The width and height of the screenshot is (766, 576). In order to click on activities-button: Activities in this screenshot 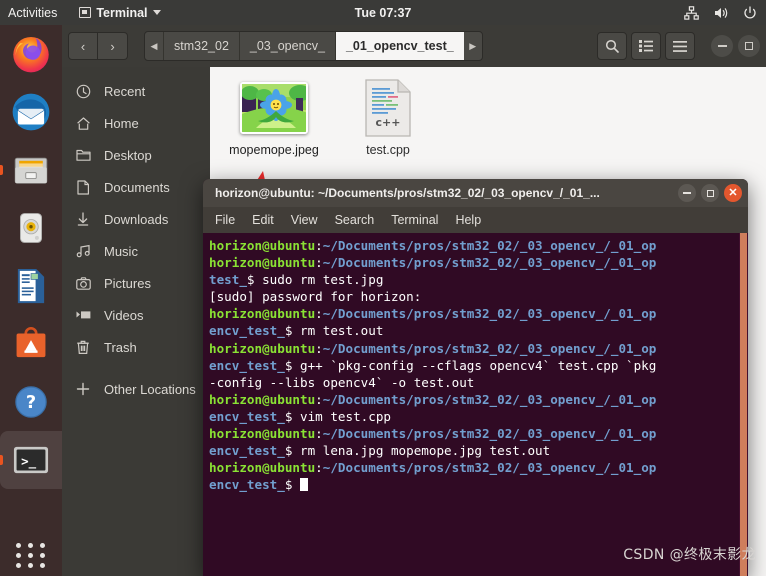, I will do `click(32, 13)`.